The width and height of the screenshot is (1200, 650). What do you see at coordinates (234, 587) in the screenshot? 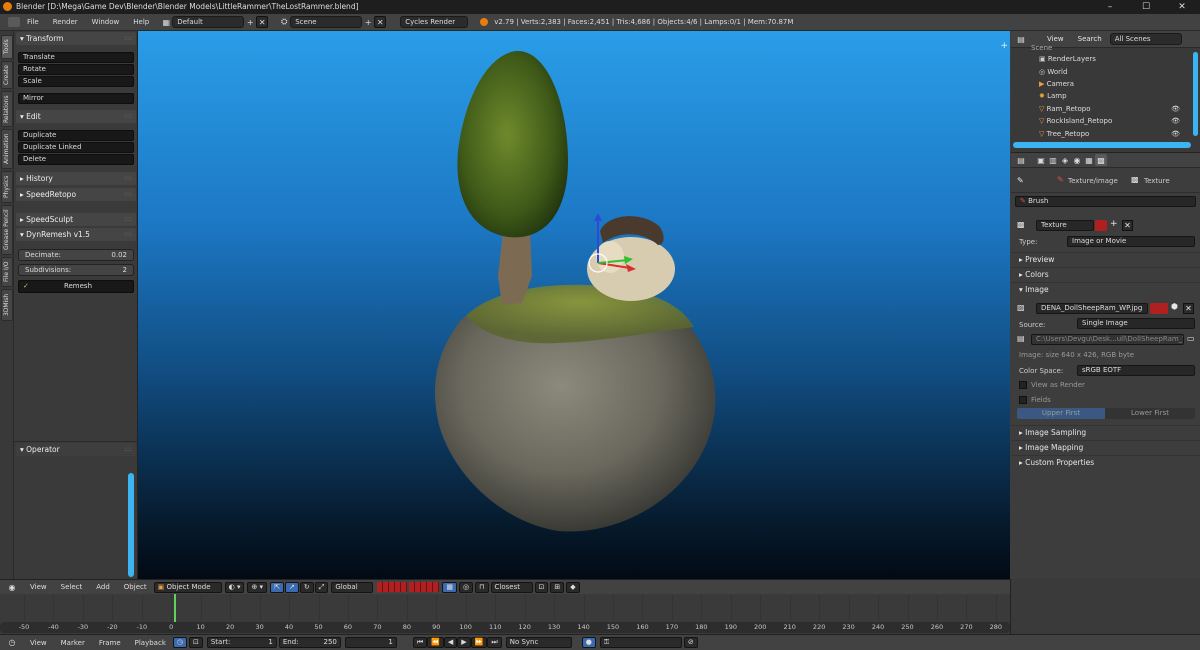
I see `shading-select: ◐ ▾` at bounding box center [234, 587].